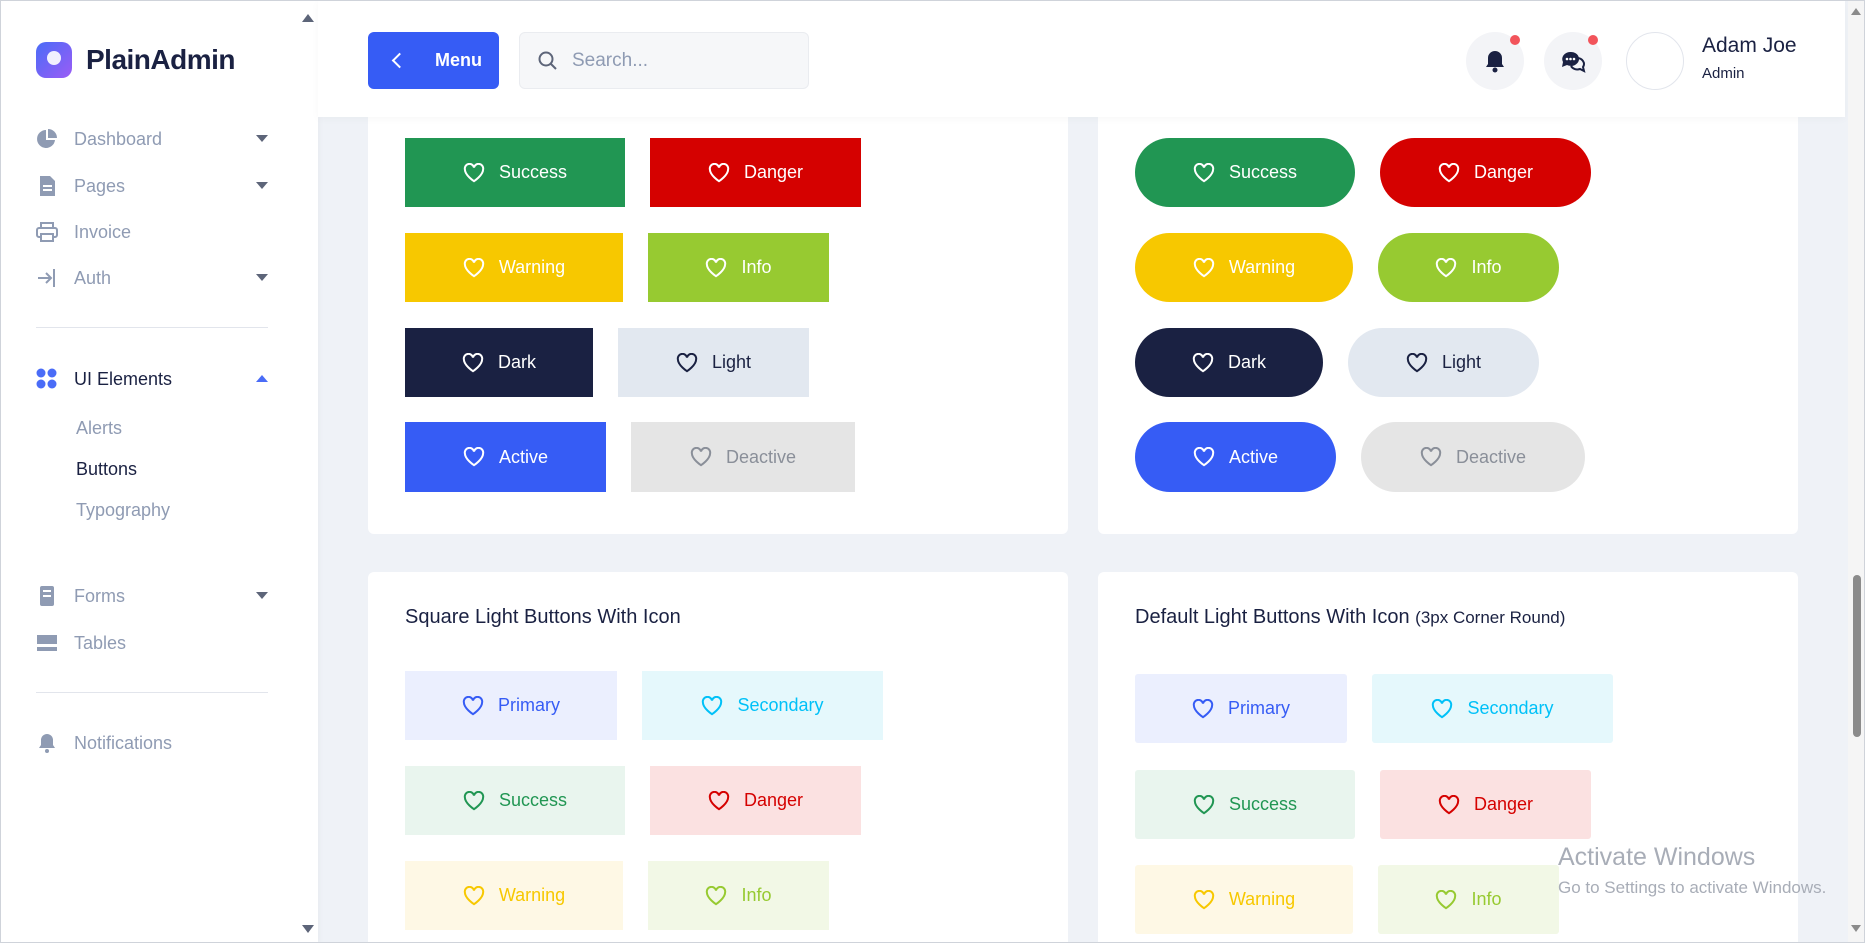  Describe the element at coordinates (1856, 471) in the screenshot. I see `page-scrollbar` at that location.